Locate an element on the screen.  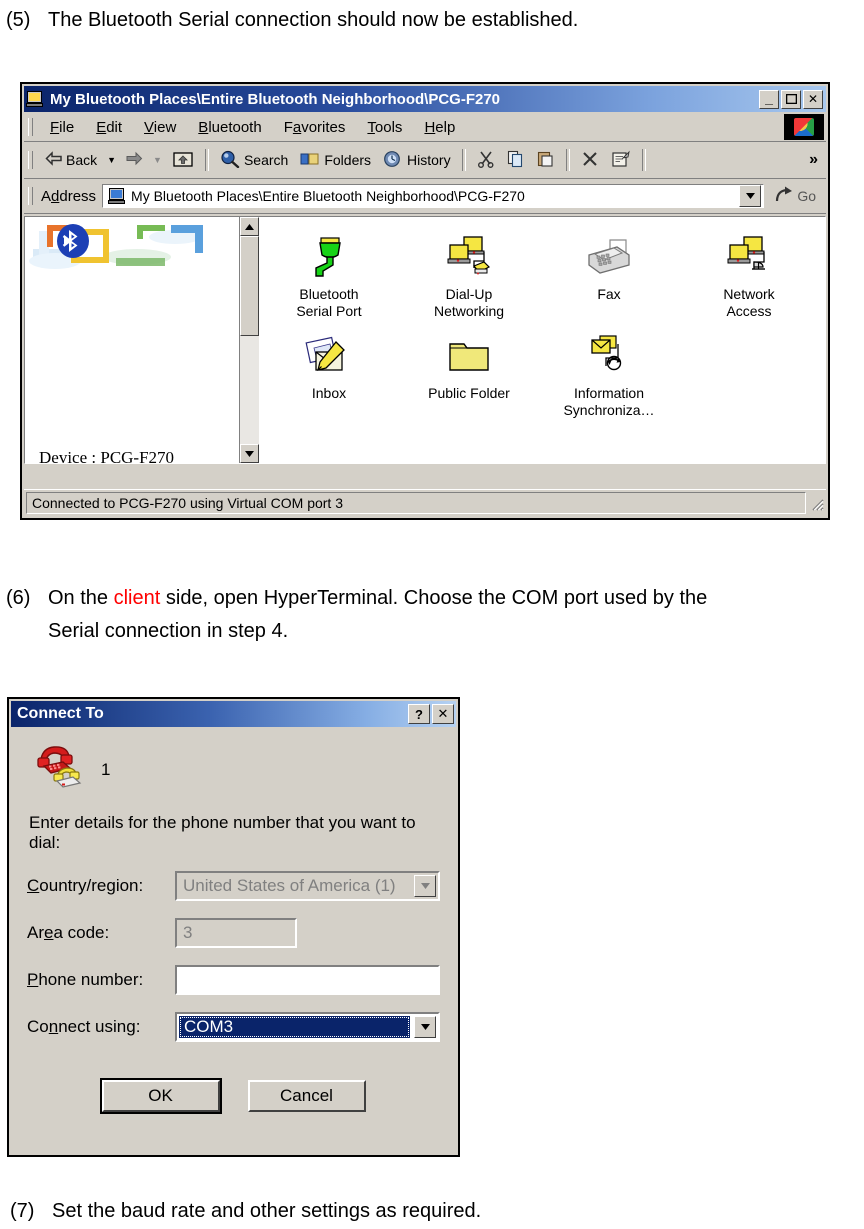
menubar-grip is located at coordinates (30, 127).